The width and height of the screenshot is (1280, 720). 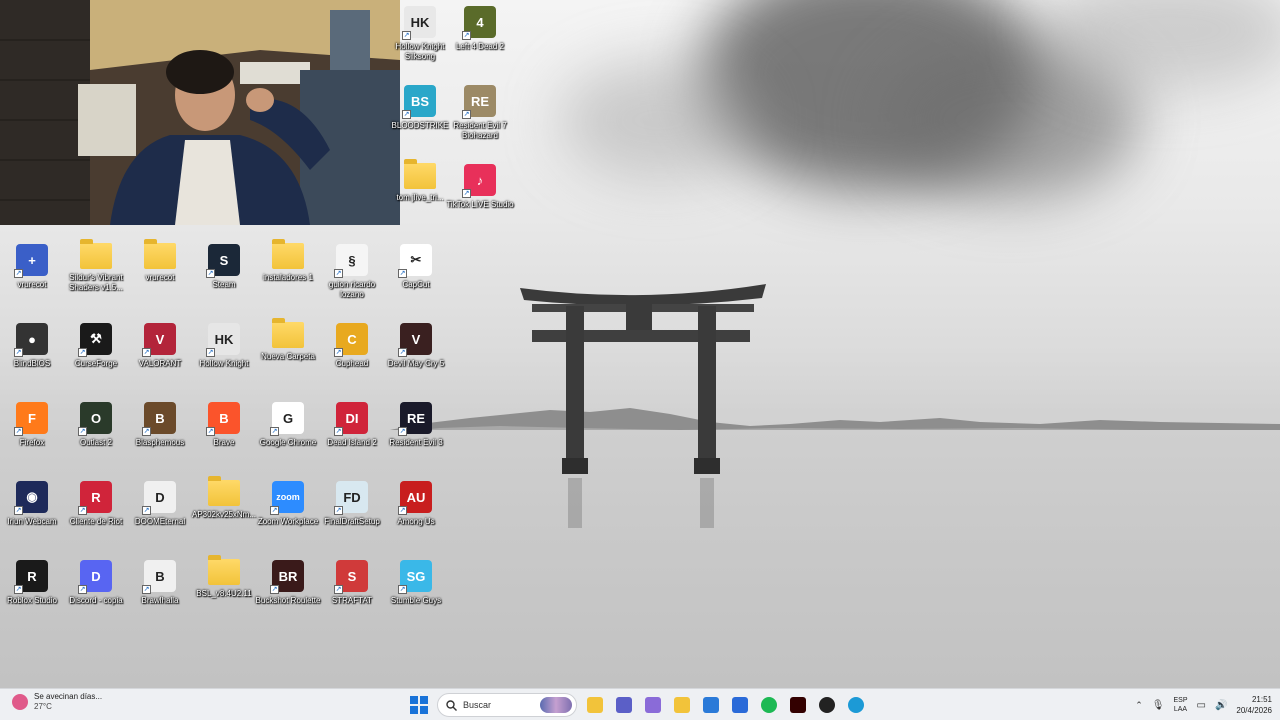 What do you see at coordinates (1158, 705) in the screenshot?
I see `microphone-icon: 🎙` at bounding box center [1158, 705].